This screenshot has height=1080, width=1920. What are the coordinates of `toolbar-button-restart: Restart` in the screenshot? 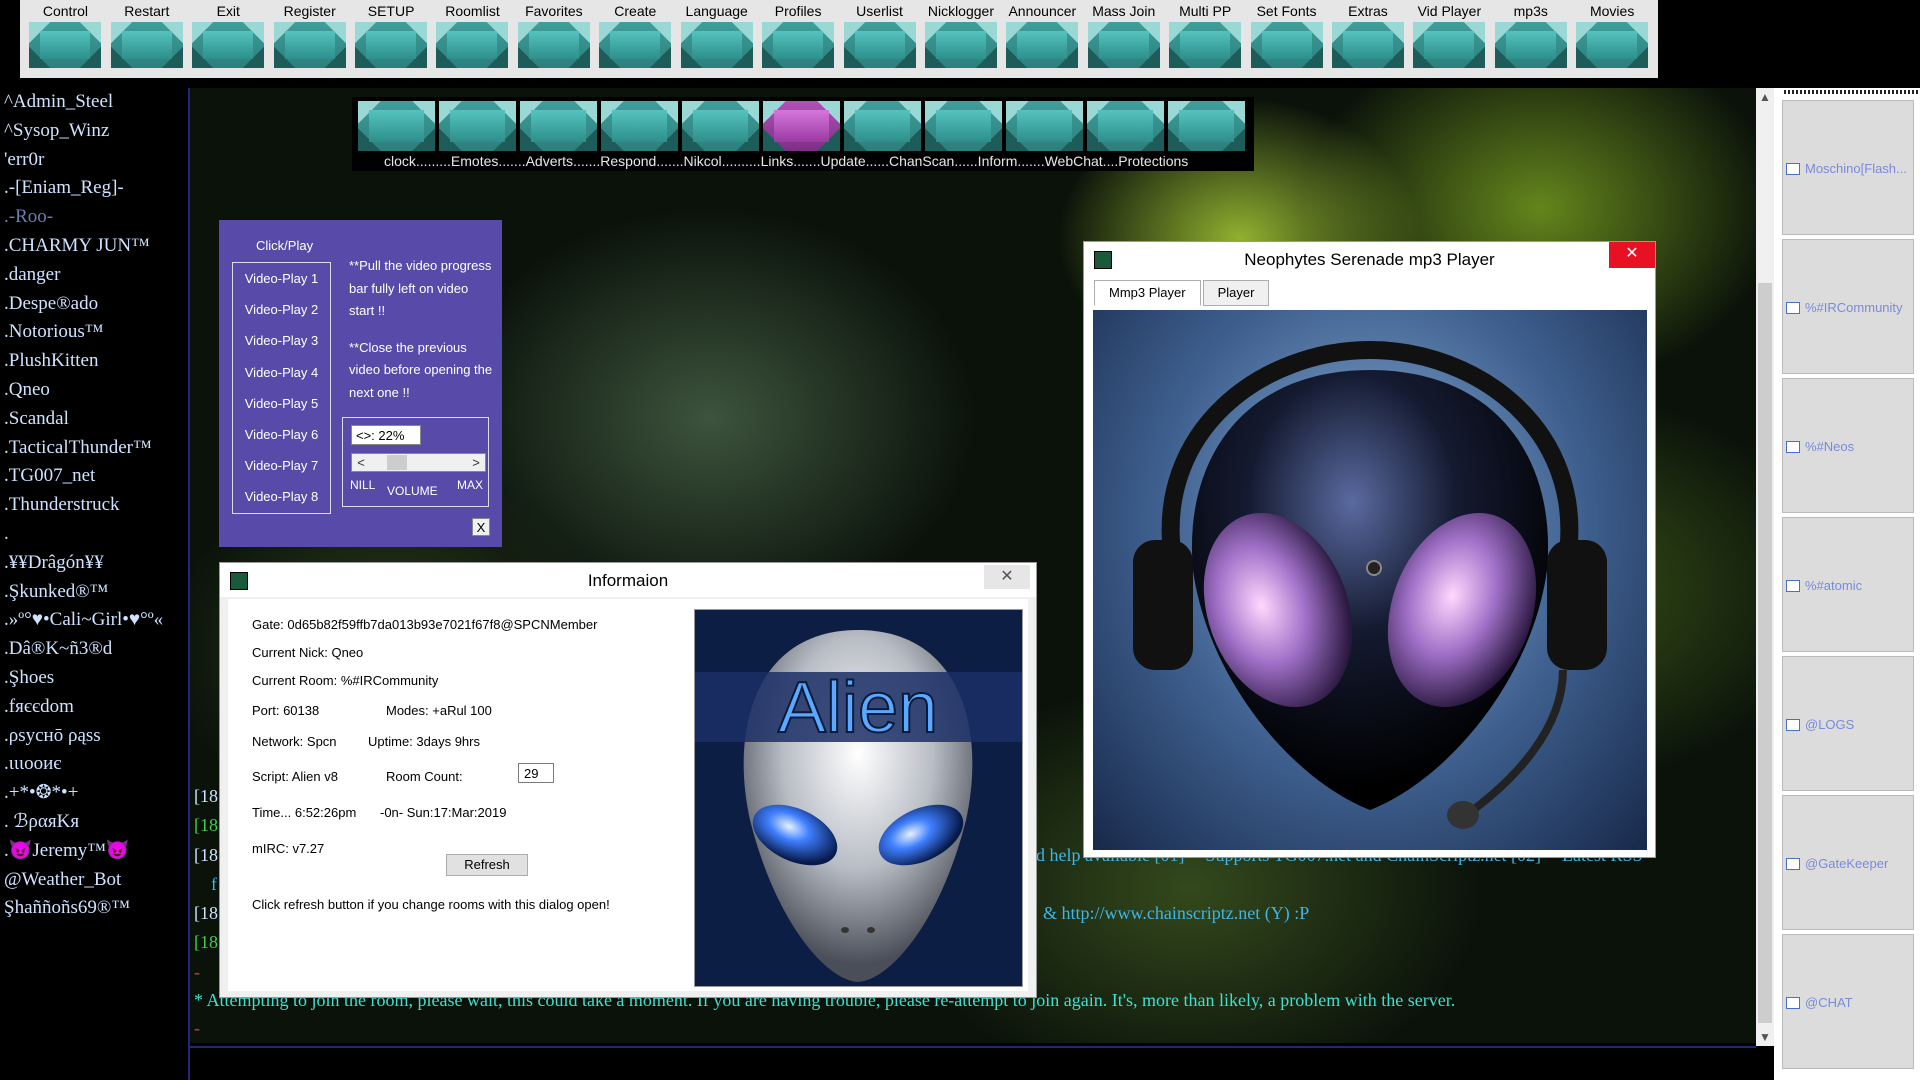 It's located at (146, 34).